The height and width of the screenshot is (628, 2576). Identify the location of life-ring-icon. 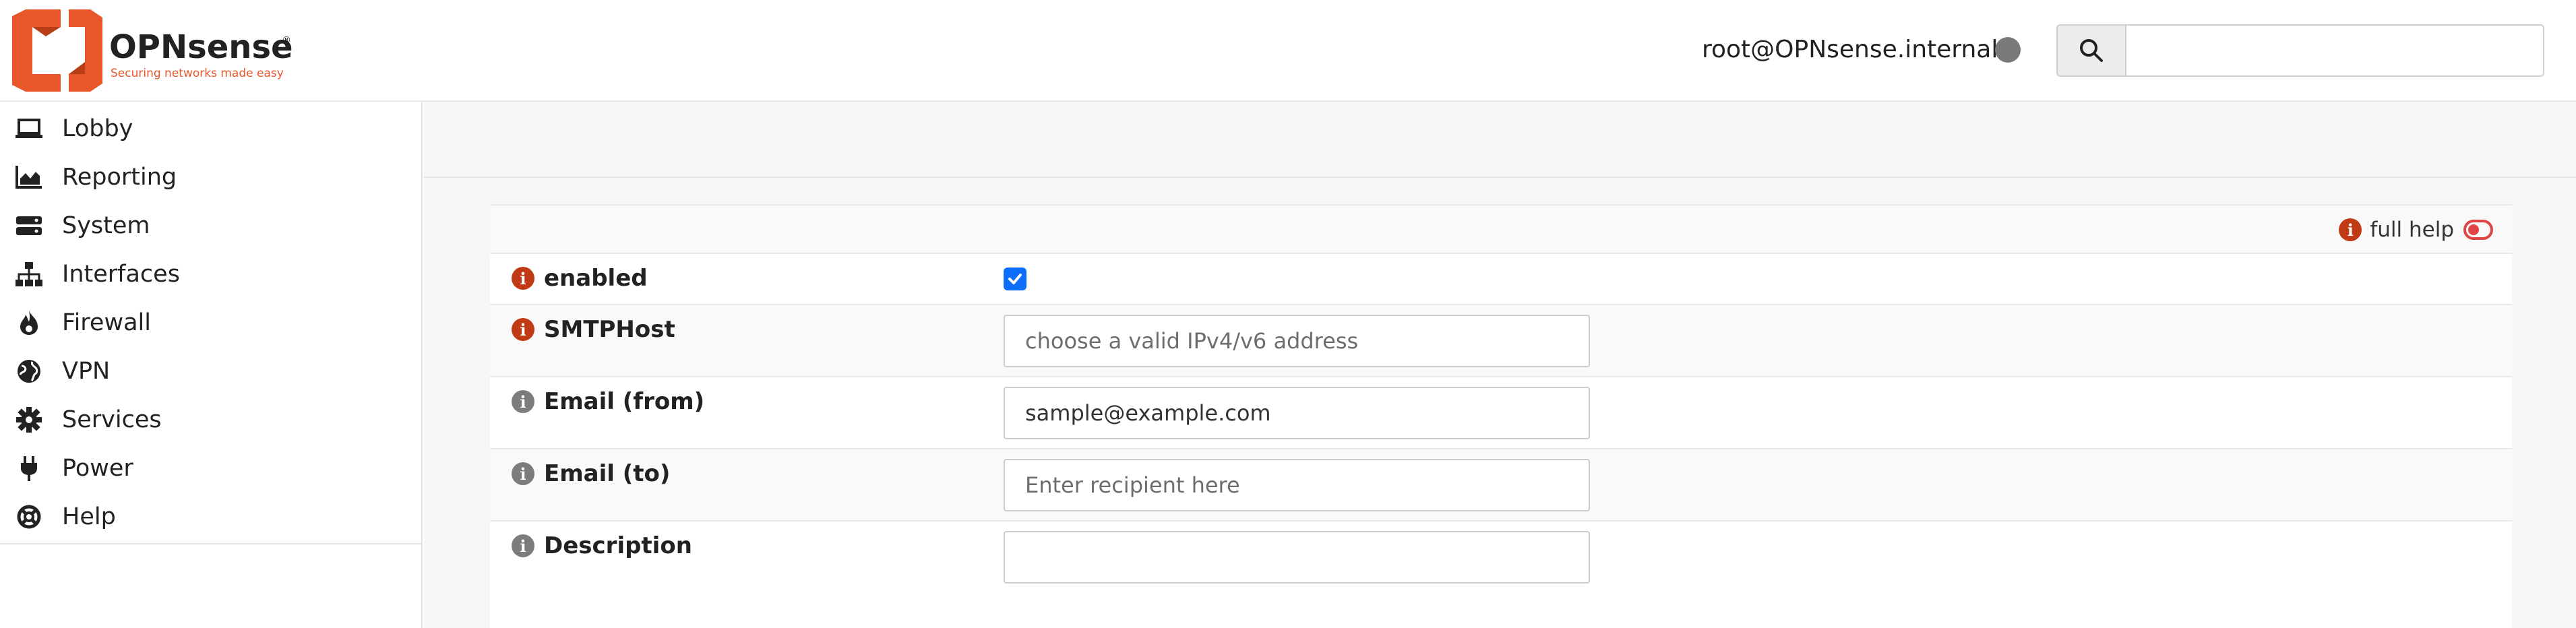
(29, 517).